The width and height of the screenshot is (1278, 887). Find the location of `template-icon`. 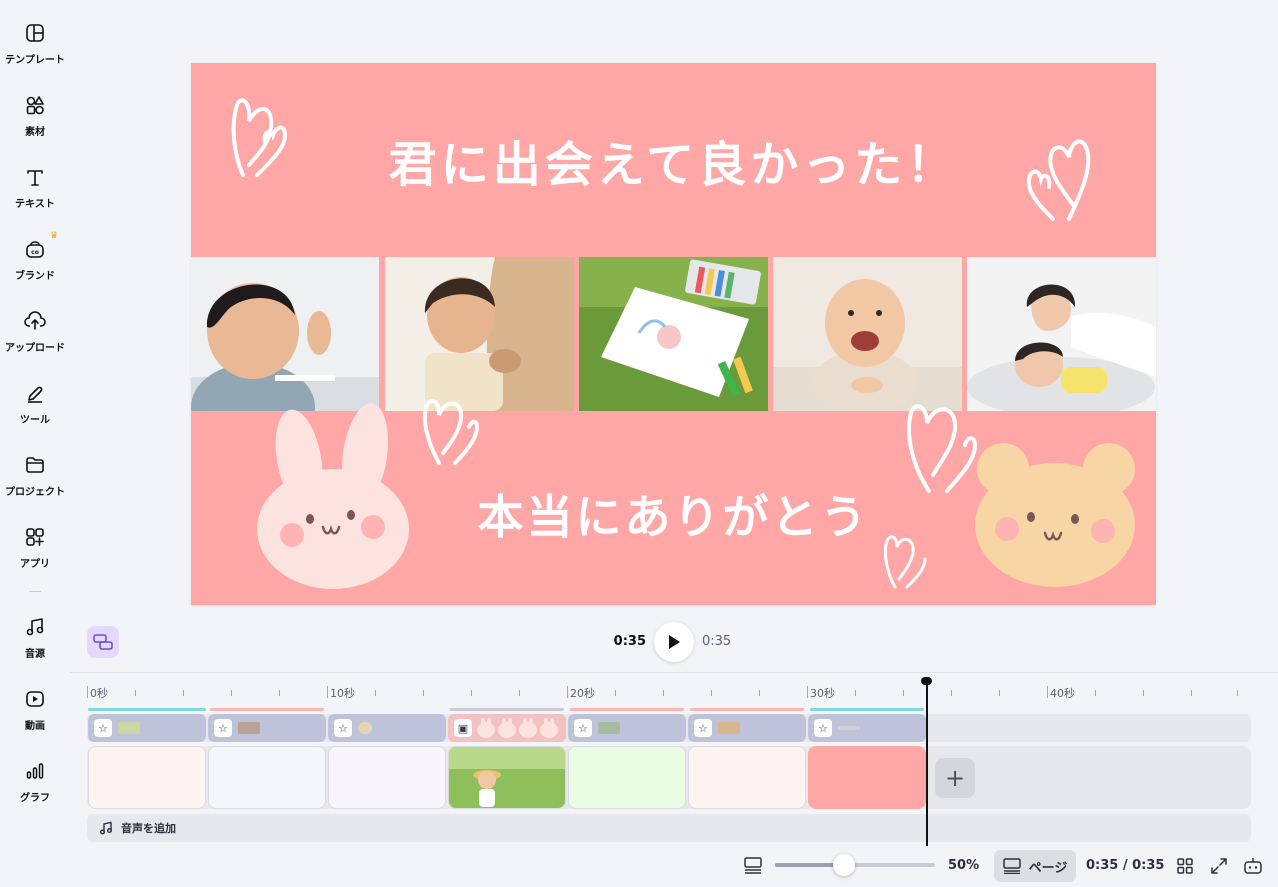

template-icon is located at coordinates (35, 33).